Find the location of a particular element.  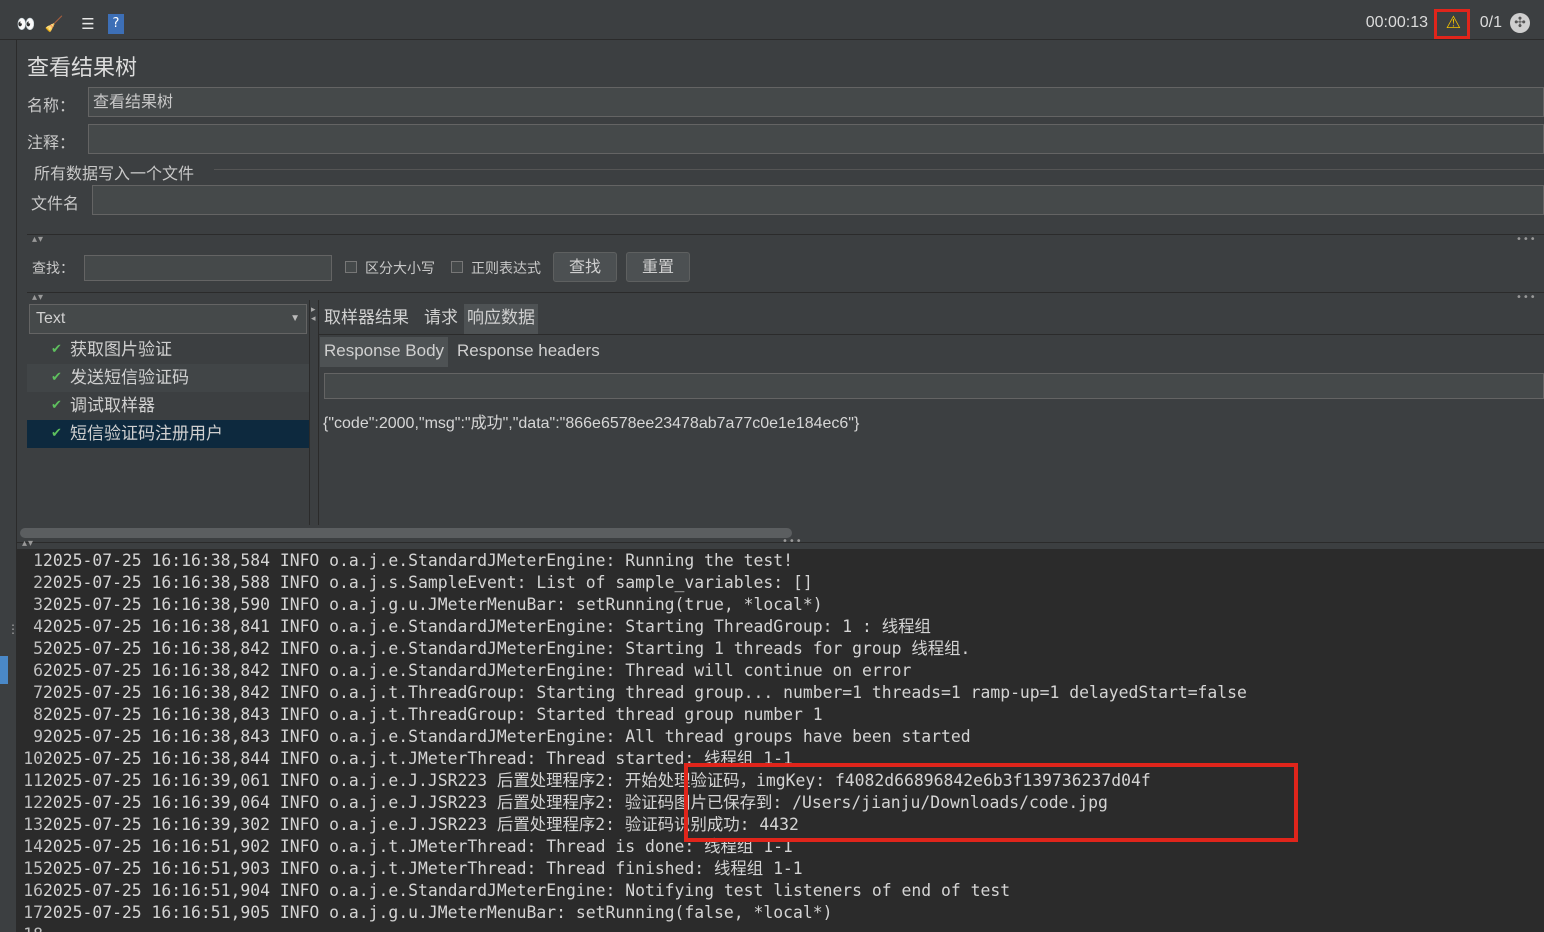

pane-divider is located at coordinates (309, 412).